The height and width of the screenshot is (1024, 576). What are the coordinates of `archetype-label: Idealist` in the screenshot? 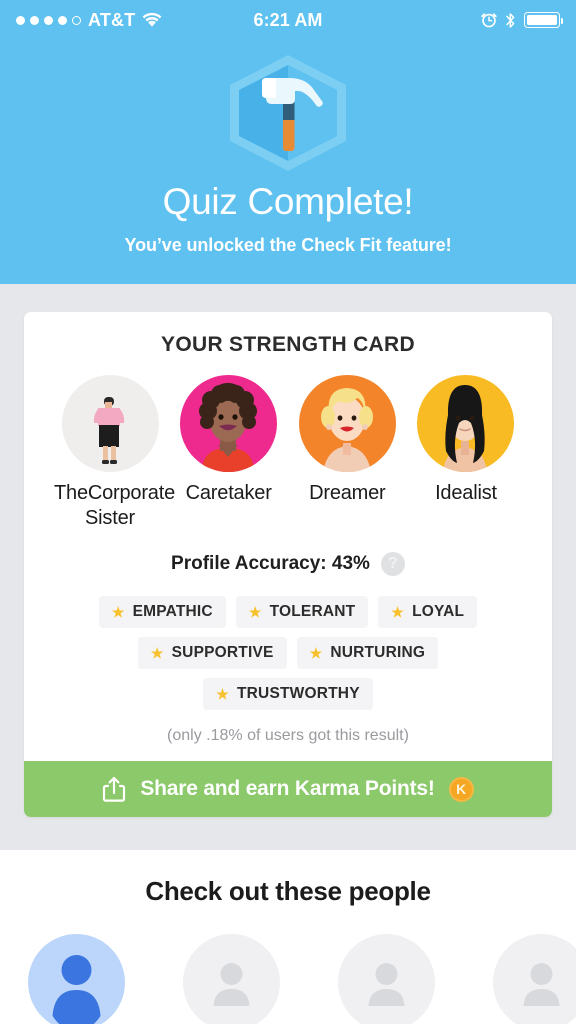 It's located at (466, 493).